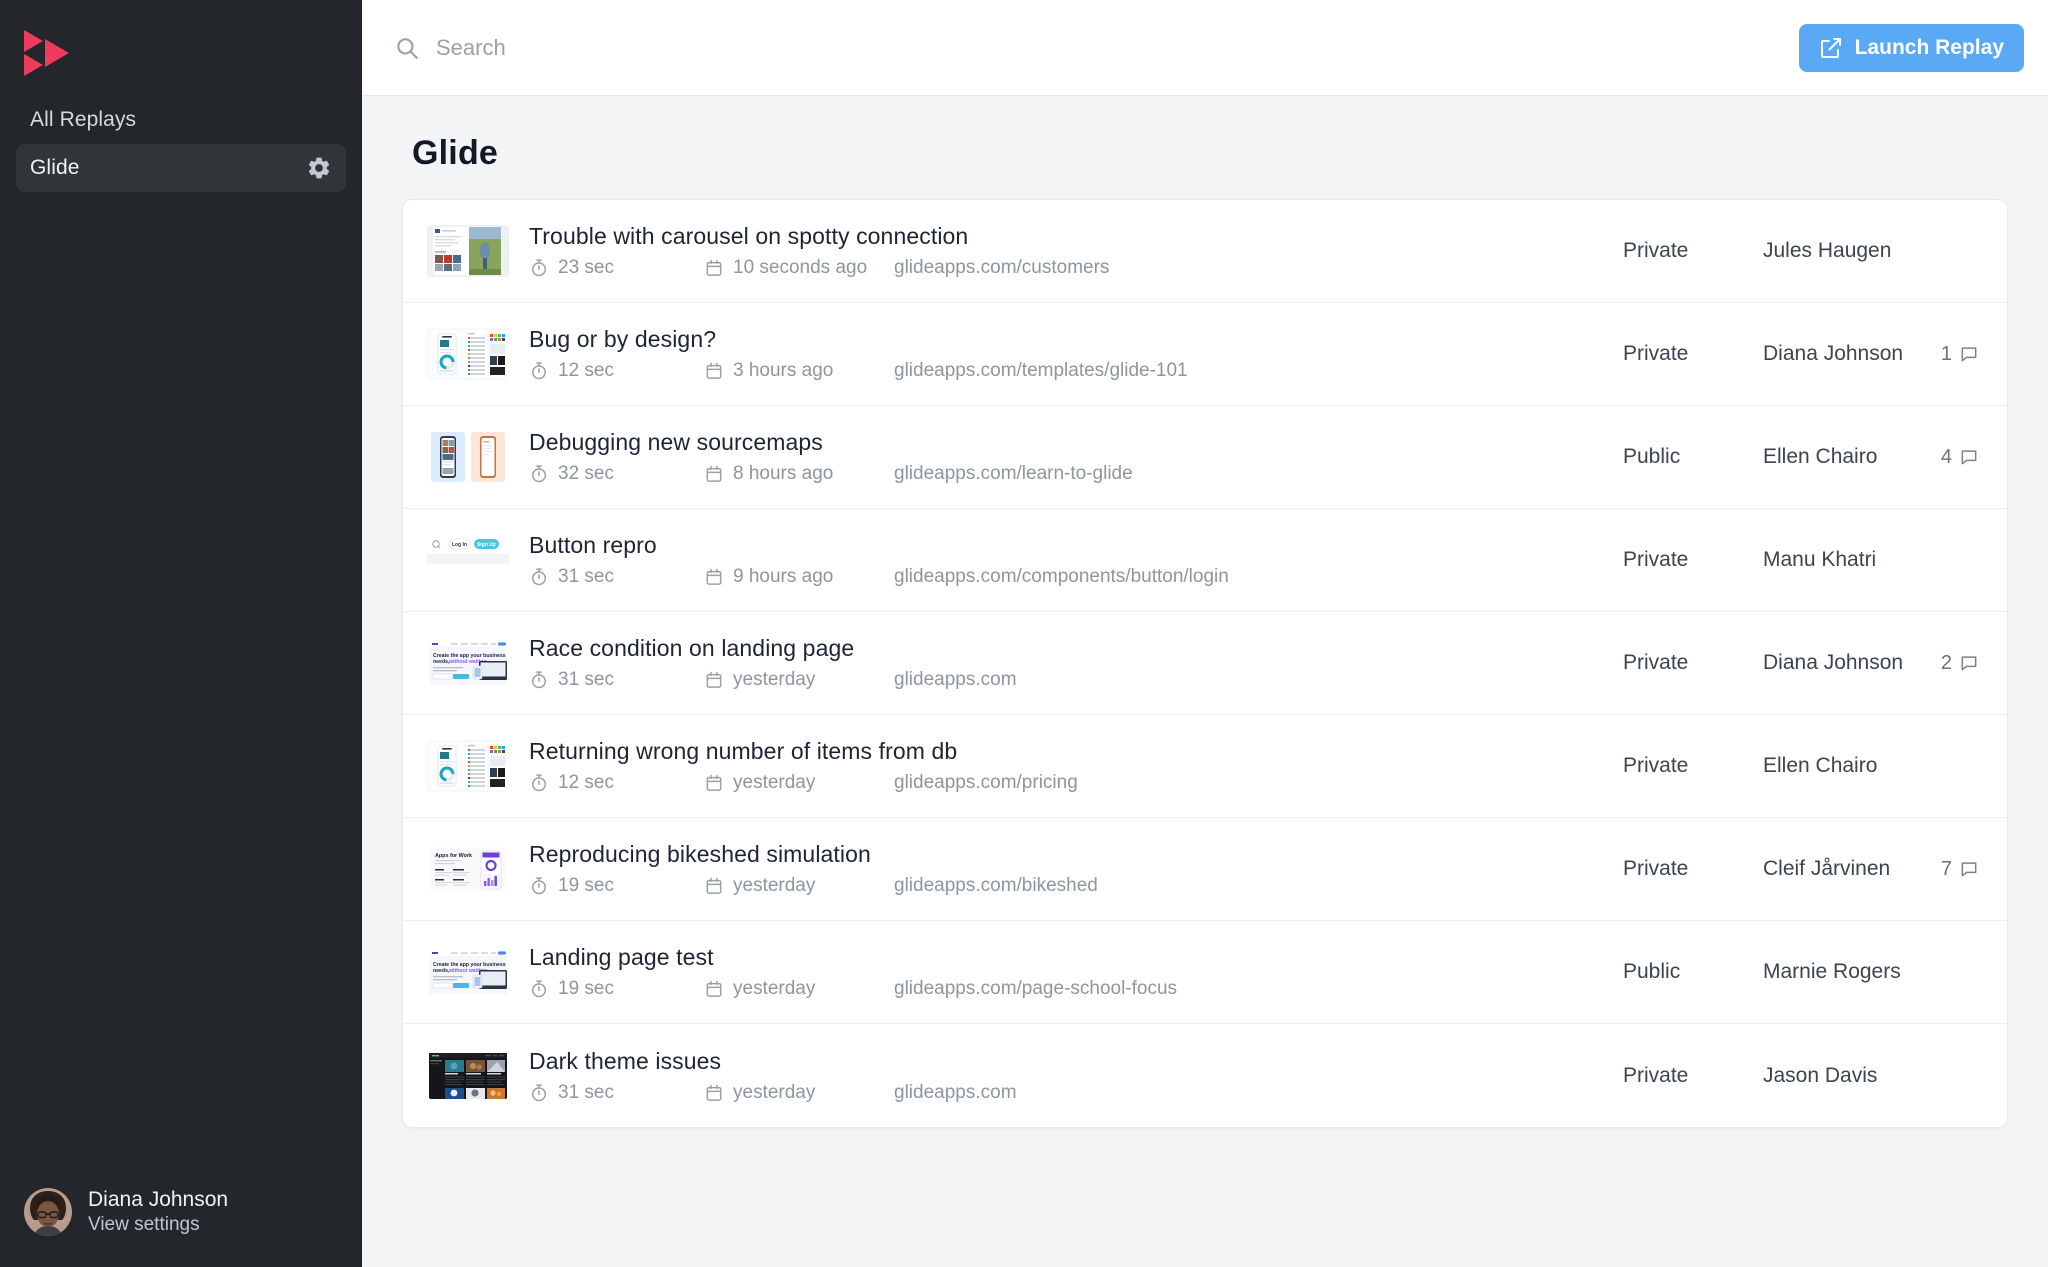 The image size is (2048, 1267). I want to click on replay-author: Jason Davis, so click(1820, 1075).